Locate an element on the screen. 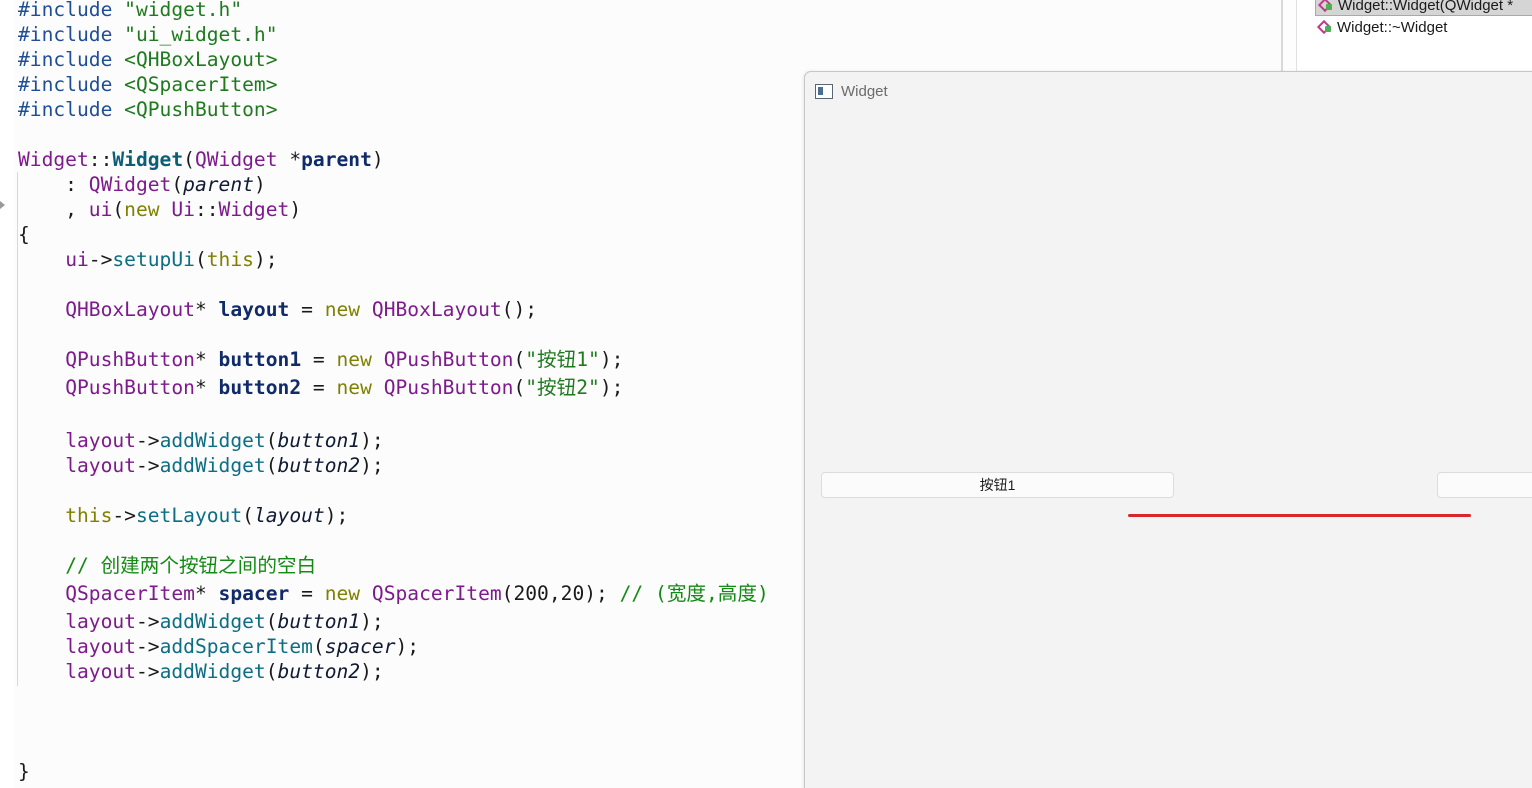  code-token: // 创建两个按钮之间的空白 is located at coordinates (191, 565).